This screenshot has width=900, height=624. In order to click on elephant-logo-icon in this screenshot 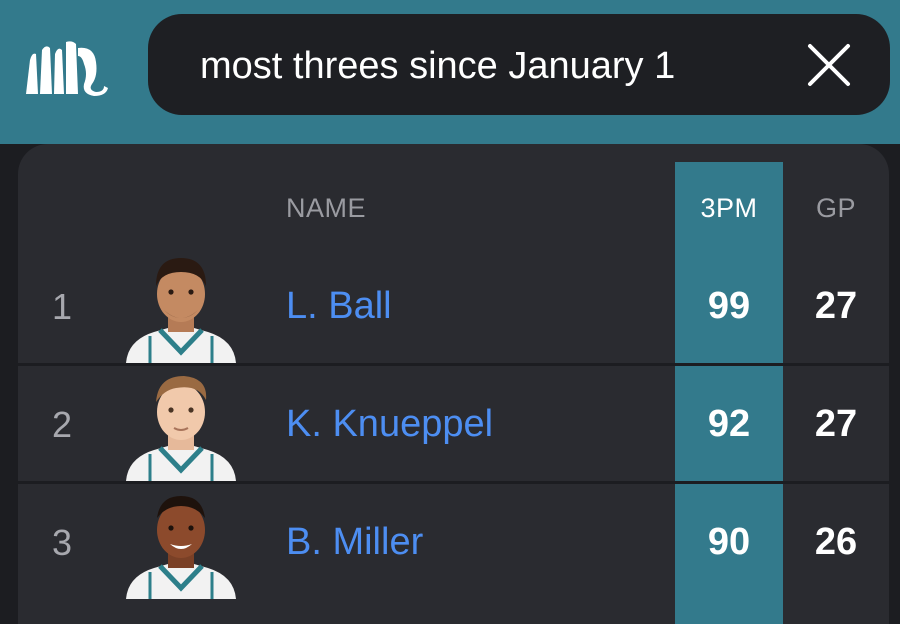, I will do `click(65, 68)`.